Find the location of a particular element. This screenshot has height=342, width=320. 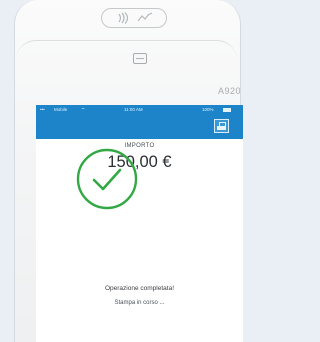

terminal-top-edge is located at coordinates (126, 51).